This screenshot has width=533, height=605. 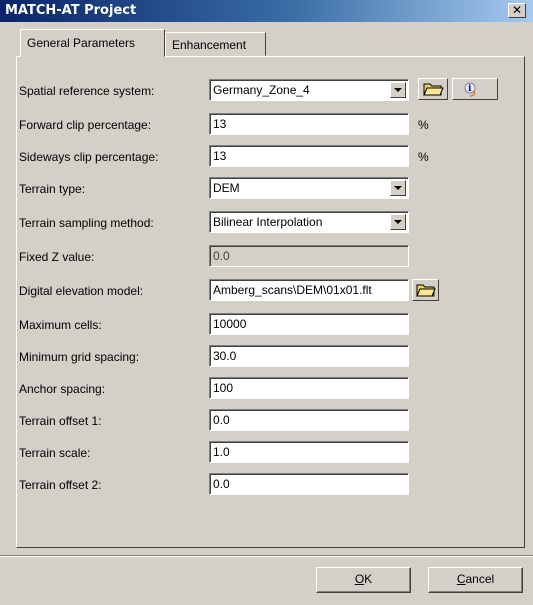 I want to click on ok-button: OK, so click(x=363, y=580).